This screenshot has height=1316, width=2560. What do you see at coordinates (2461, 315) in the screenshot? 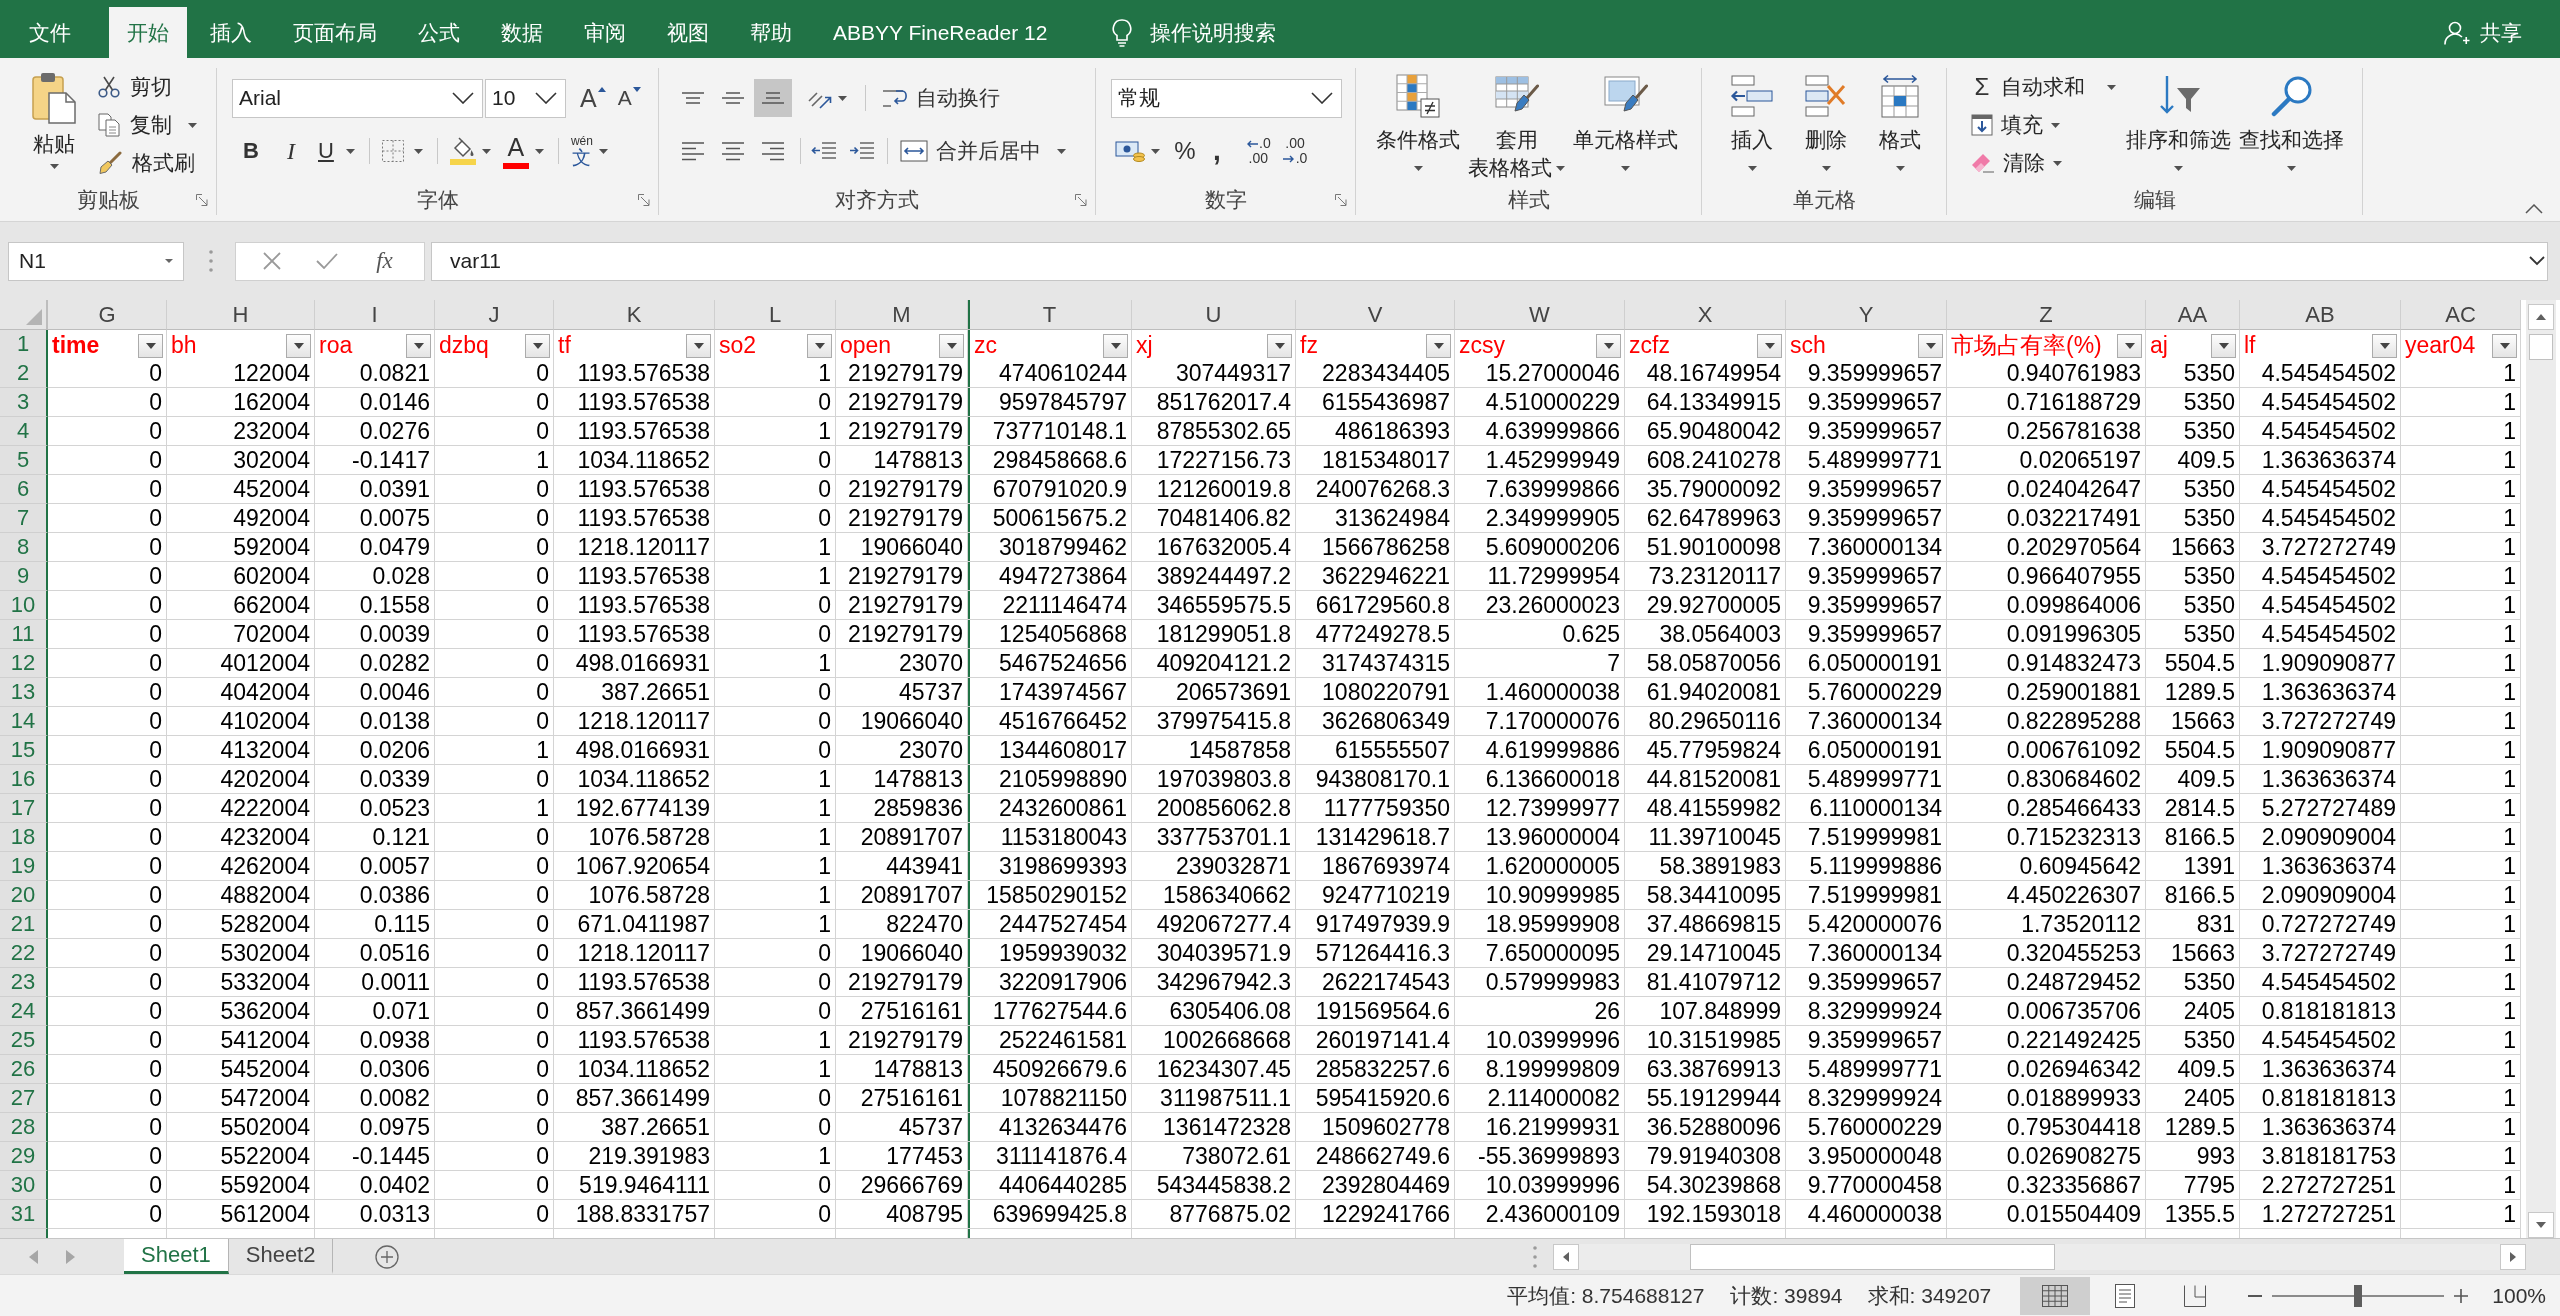
I see `column-header: AC` at bounding box center [2461, 315].